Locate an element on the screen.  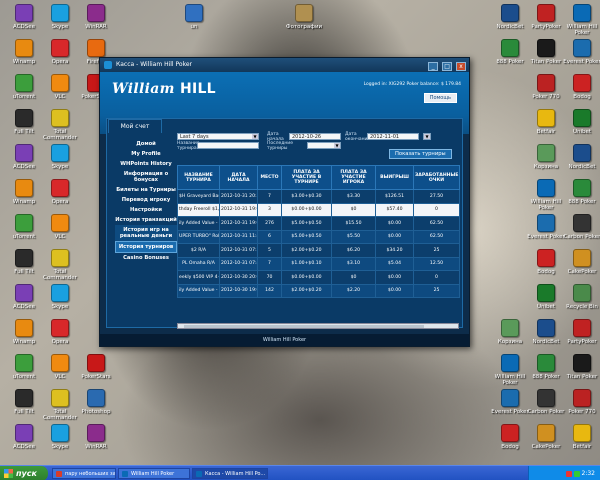
table-cell: $0.00+$0.00 is located at coordinates (306, 209).